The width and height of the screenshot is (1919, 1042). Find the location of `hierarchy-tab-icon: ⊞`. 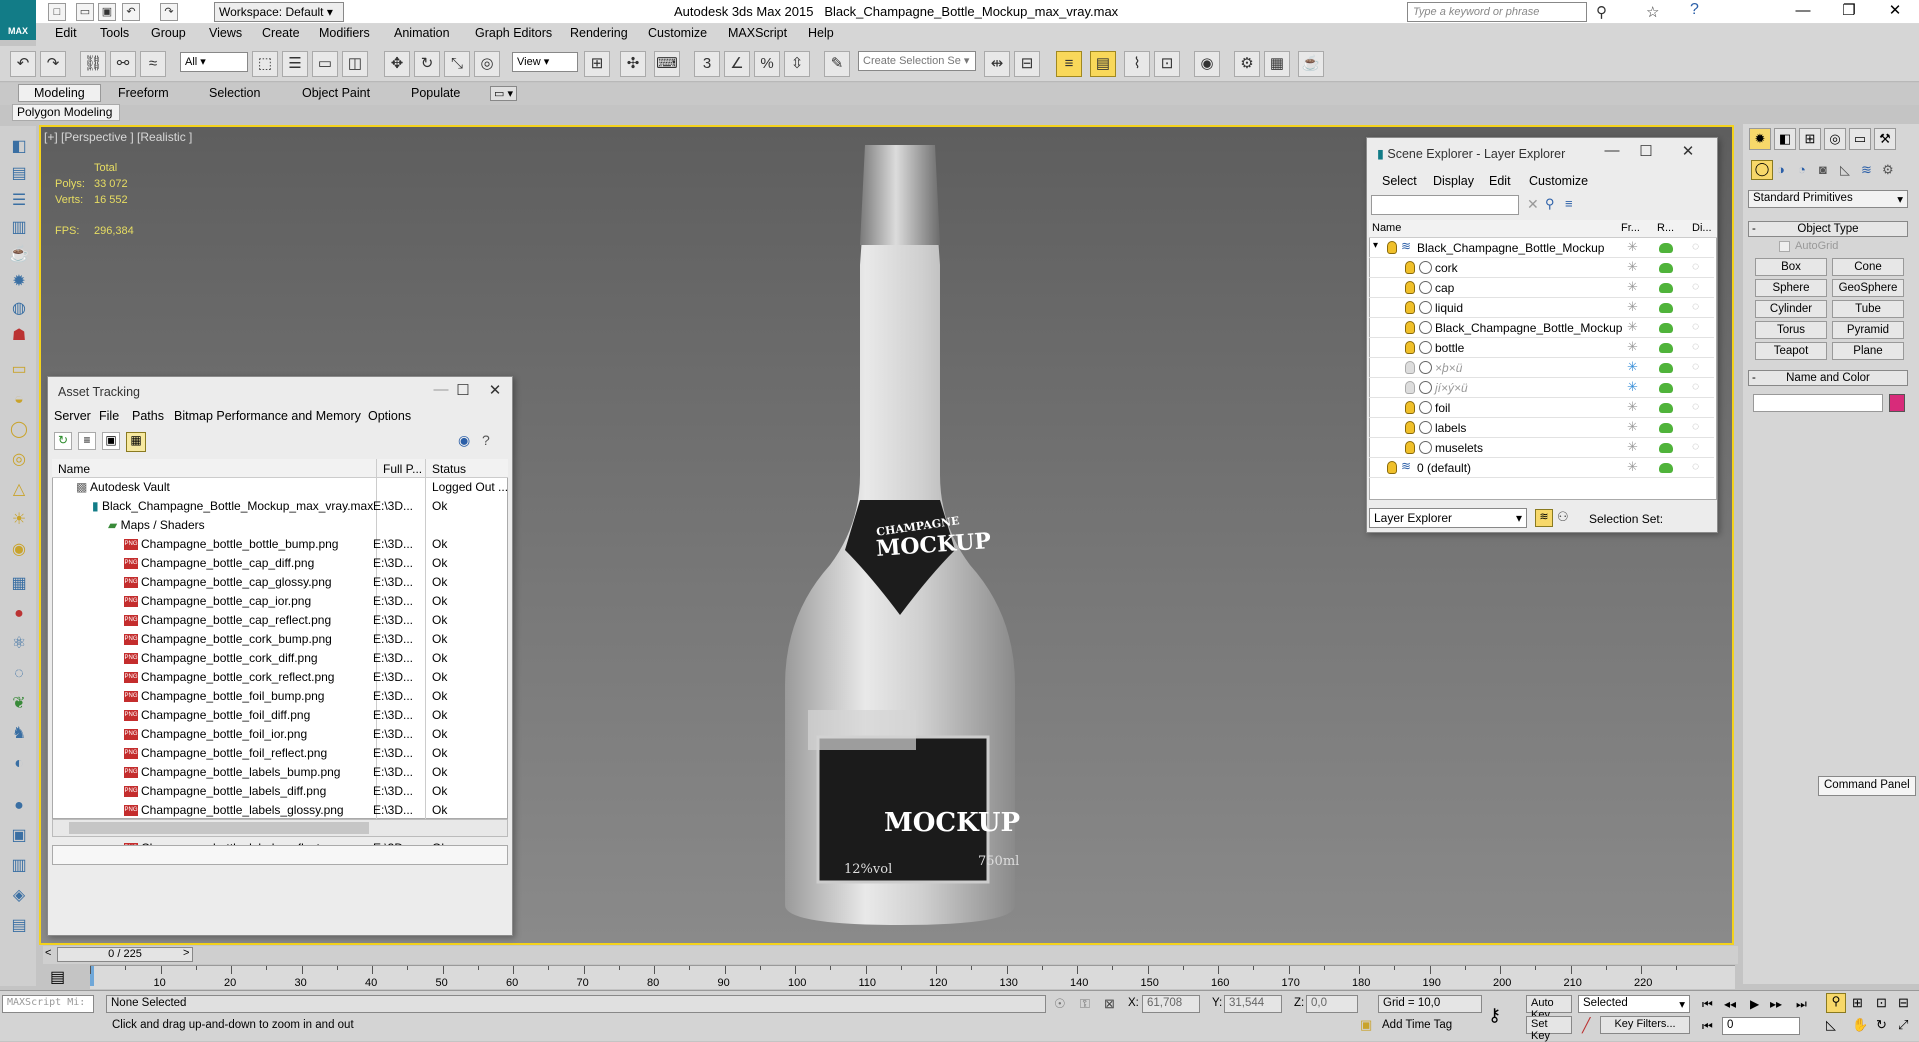

hierarchy-tab-icon: ⊞ is located at coordinates (1810, 139).